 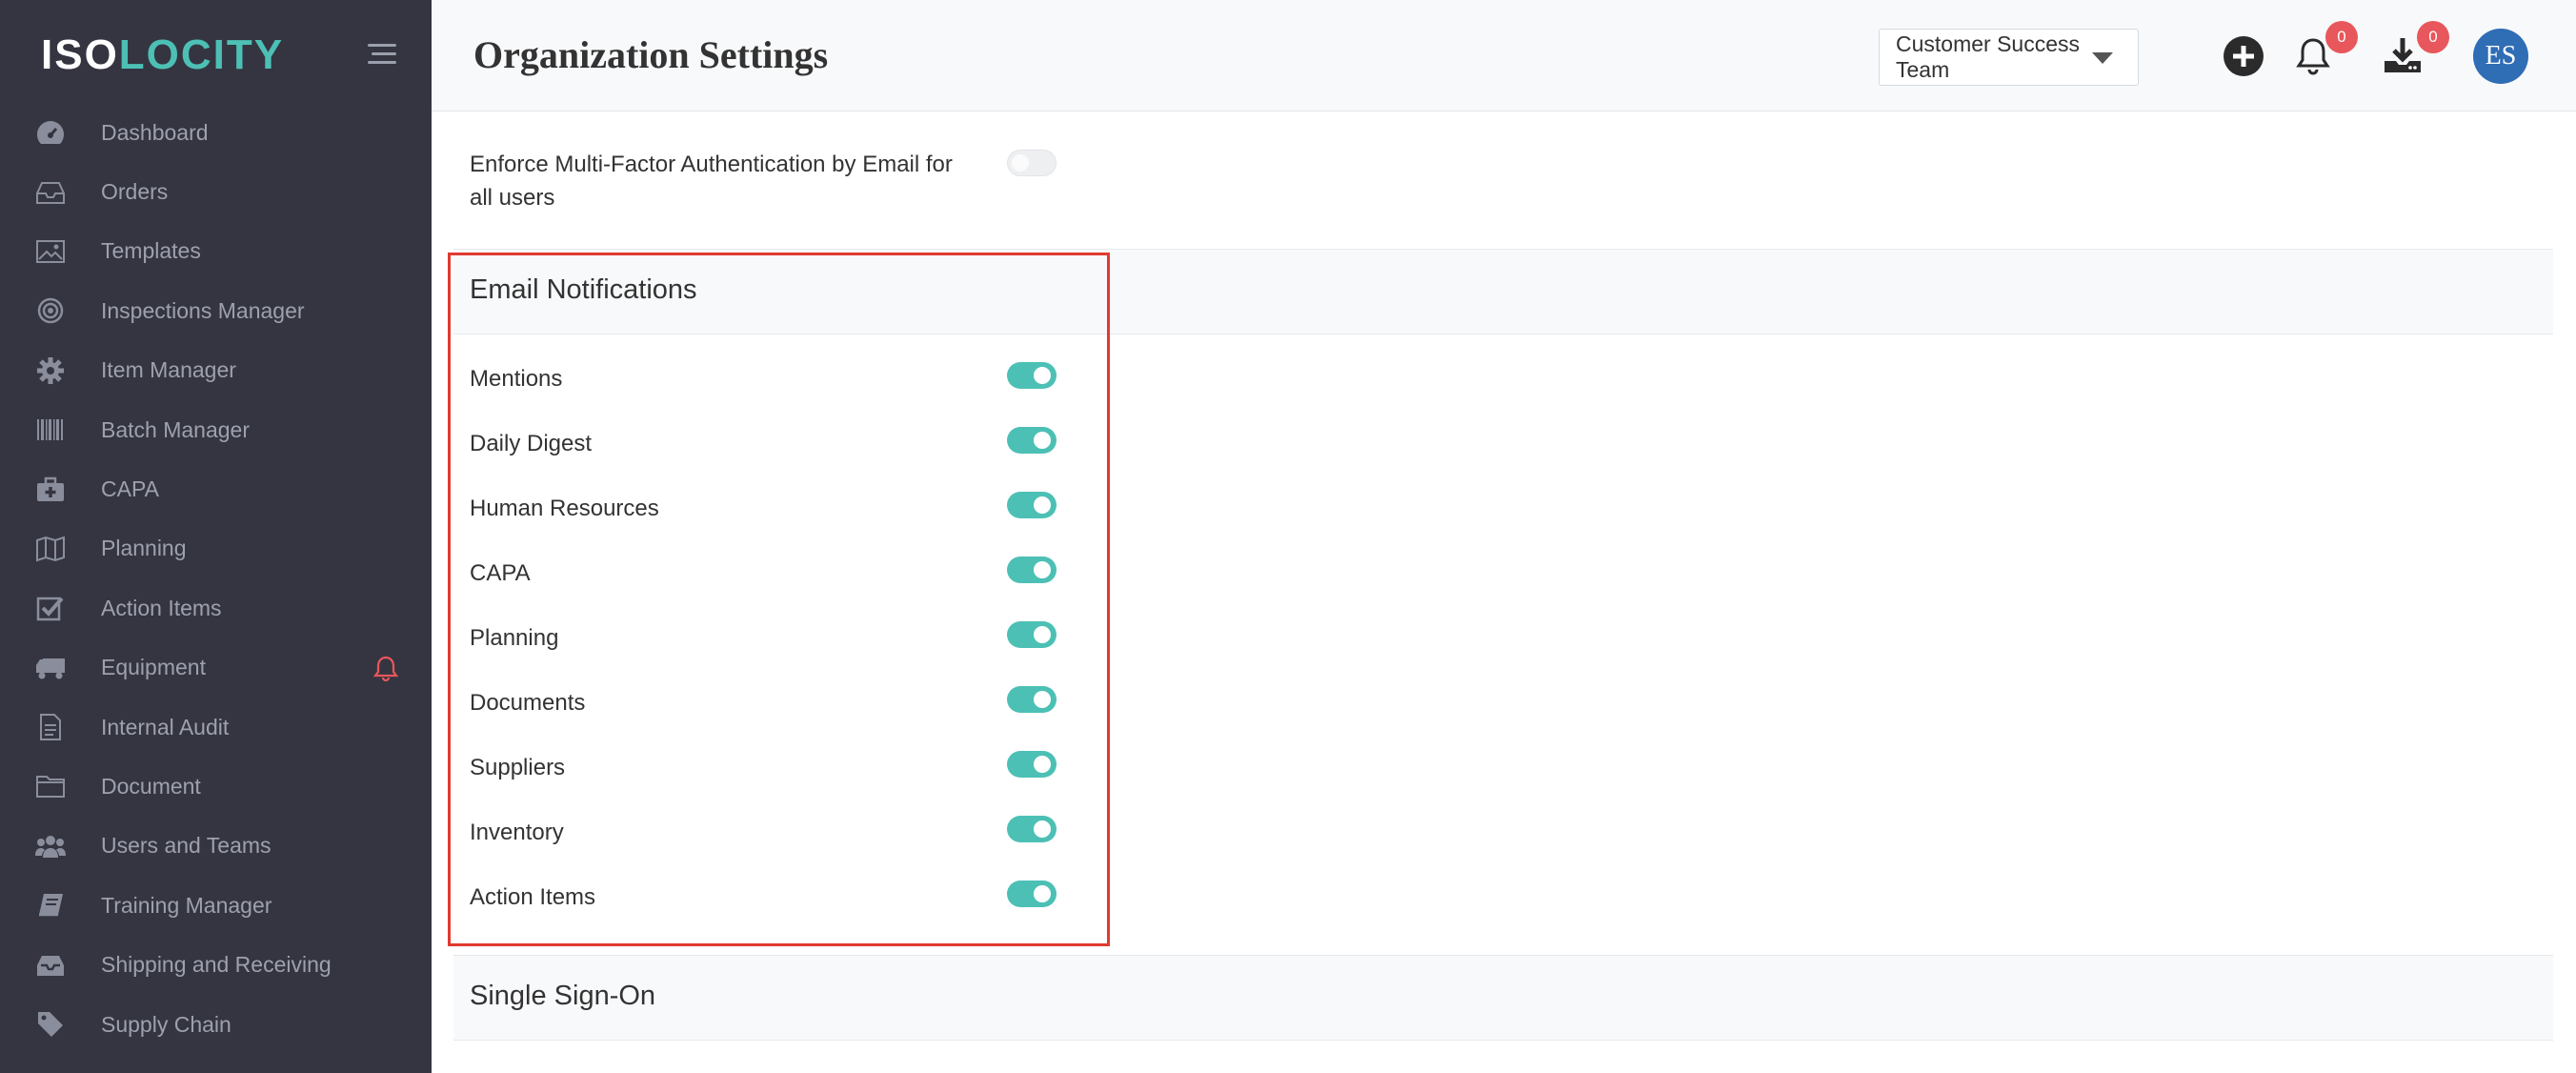 I want to click on sidebar-item-action-items: Action Items, so click(x=216, y=608).